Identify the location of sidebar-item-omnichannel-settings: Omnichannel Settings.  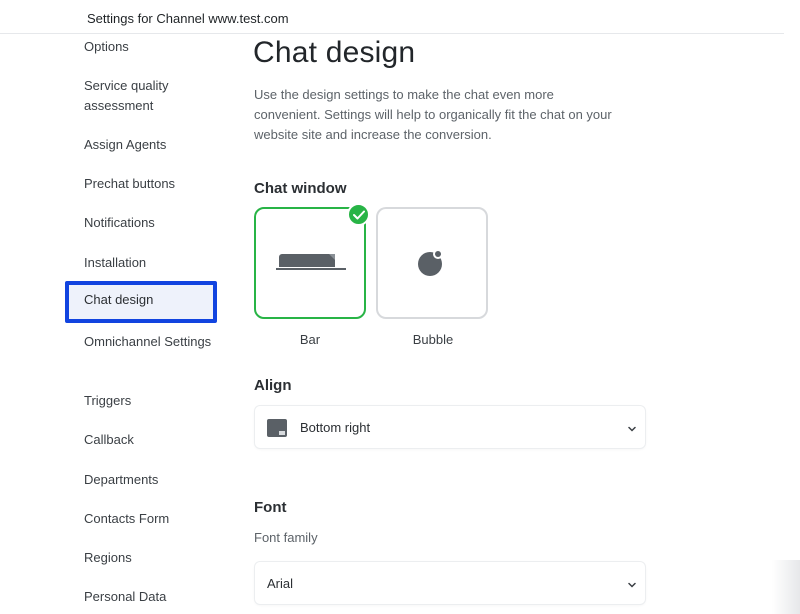
(154, 342).